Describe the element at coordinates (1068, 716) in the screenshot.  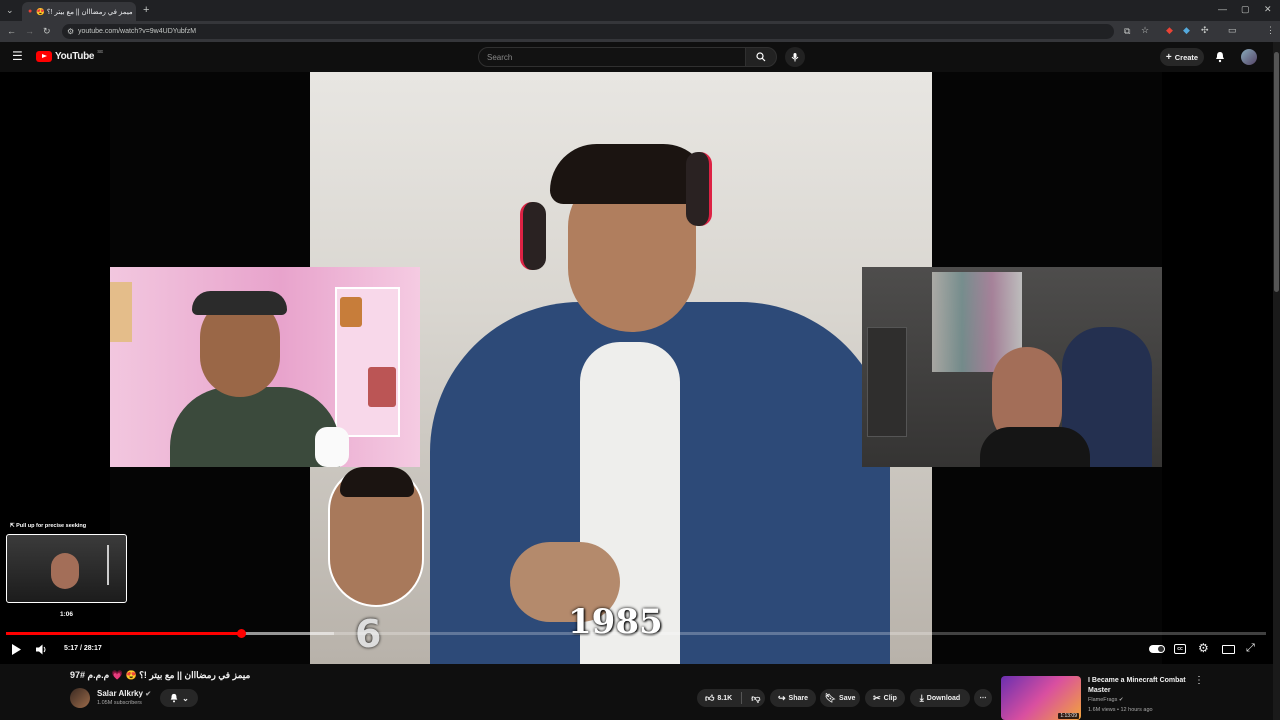
I see `video-duration: 1:13:09` at that location.